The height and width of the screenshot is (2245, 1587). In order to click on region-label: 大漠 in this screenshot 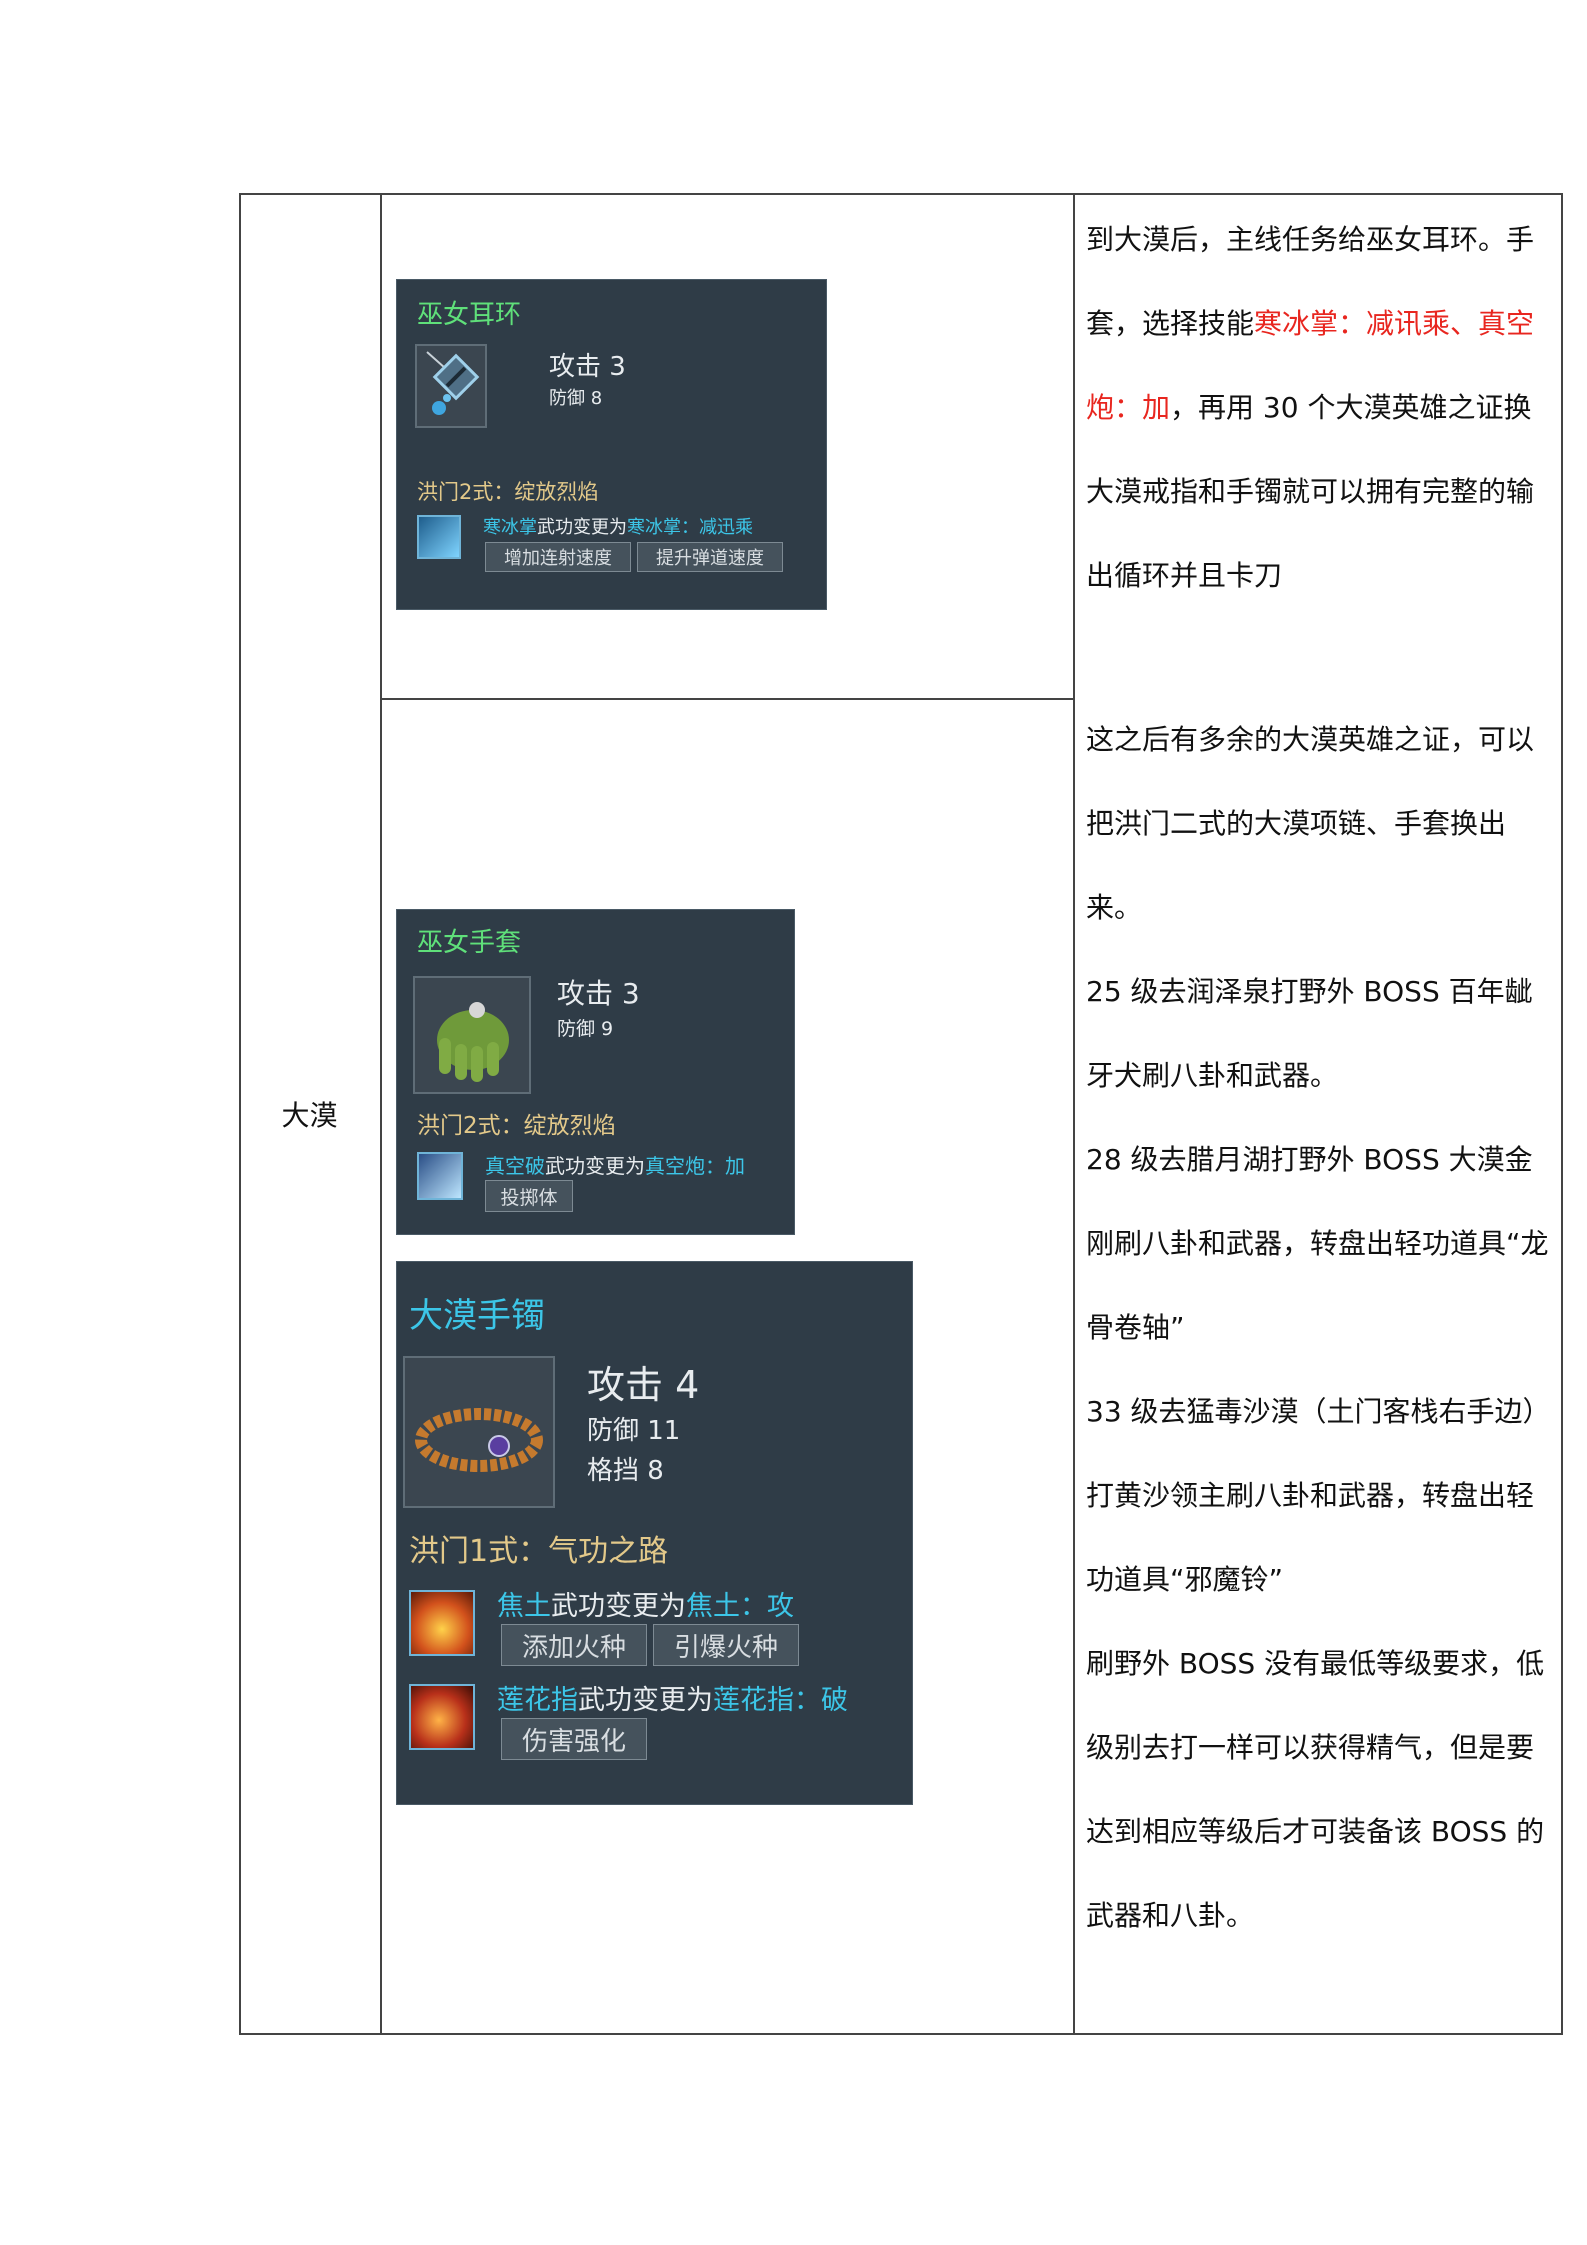, I will do `click(309, 1115)`.